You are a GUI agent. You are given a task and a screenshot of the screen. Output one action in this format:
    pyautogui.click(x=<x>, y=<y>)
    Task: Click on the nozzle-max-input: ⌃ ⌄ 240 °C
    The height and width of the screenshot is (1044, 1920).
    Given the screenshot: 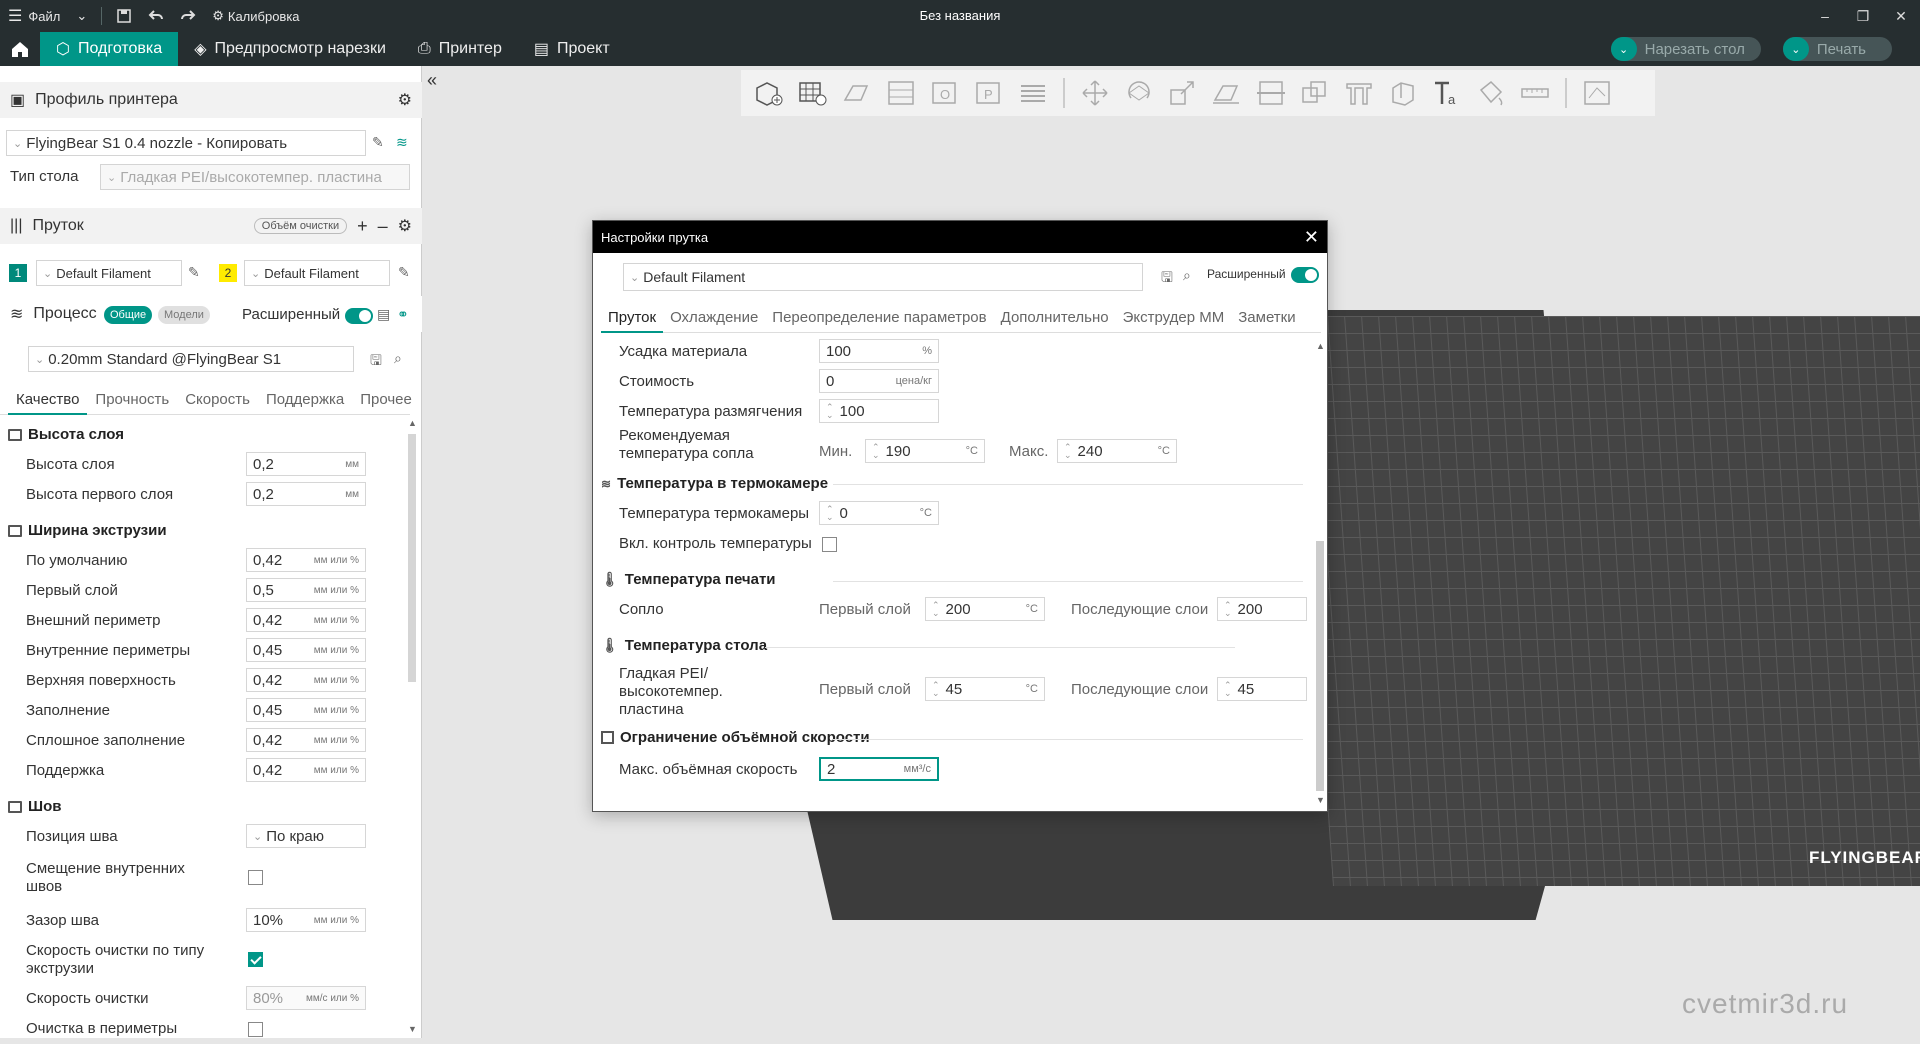 What is the action you would take?
    pyautogui.click(x=1117, y=451)
    